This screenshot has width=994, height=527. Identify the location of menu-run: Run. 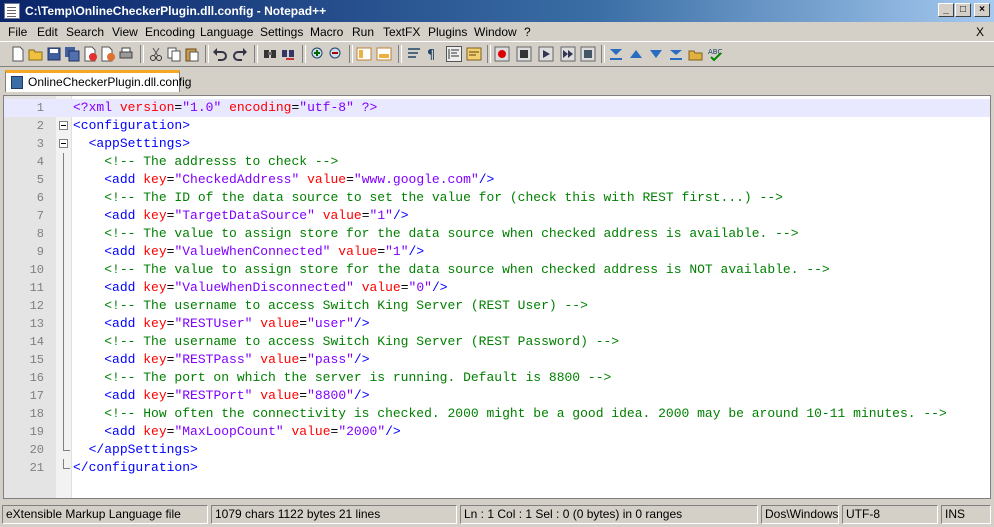
(363, 32).